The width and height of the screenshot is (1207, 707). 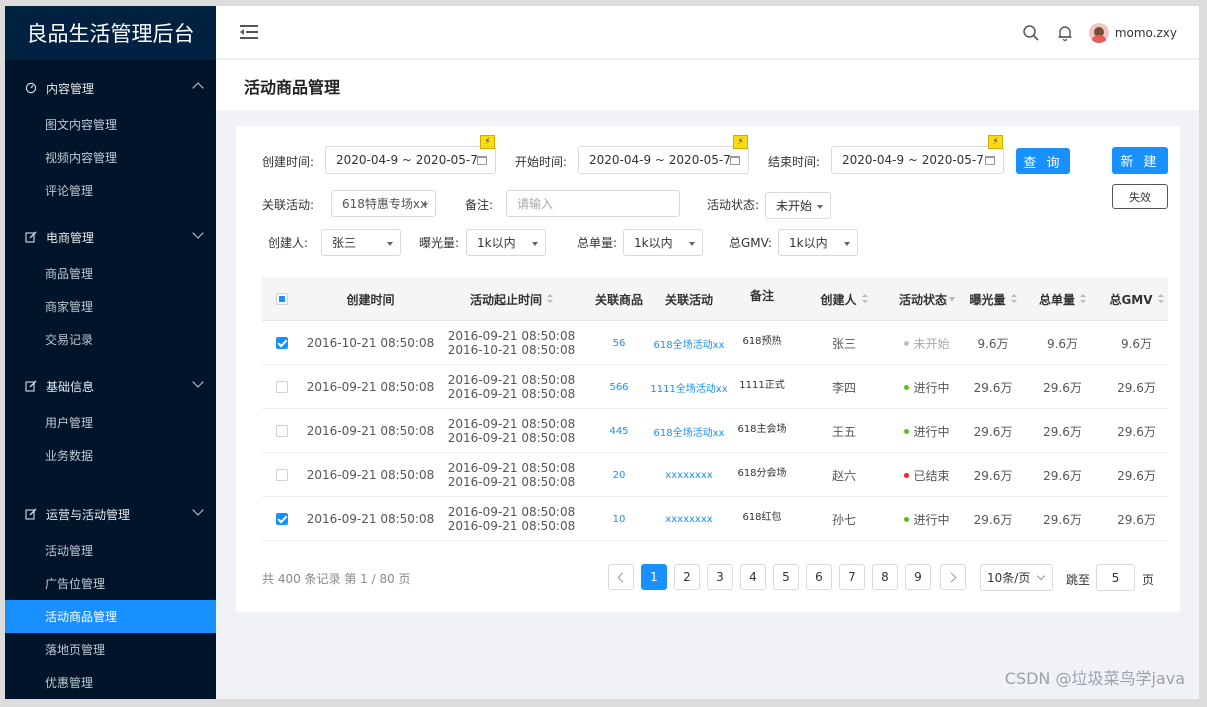 I want to click on sidebar-item: 商品管理, so click(x=110, y=273).